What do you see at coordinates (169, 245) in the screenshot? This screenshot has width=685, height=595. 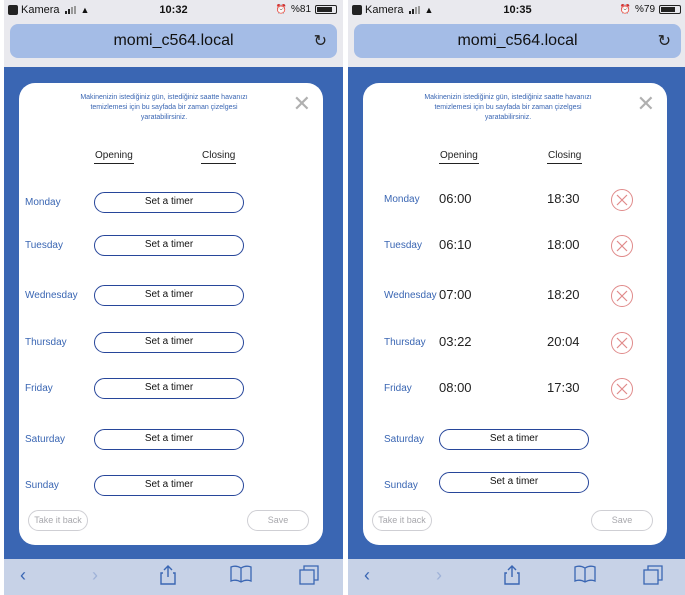 I see `set-timer-button-tuesday: Set a timer` at bounding box center [169, 245].